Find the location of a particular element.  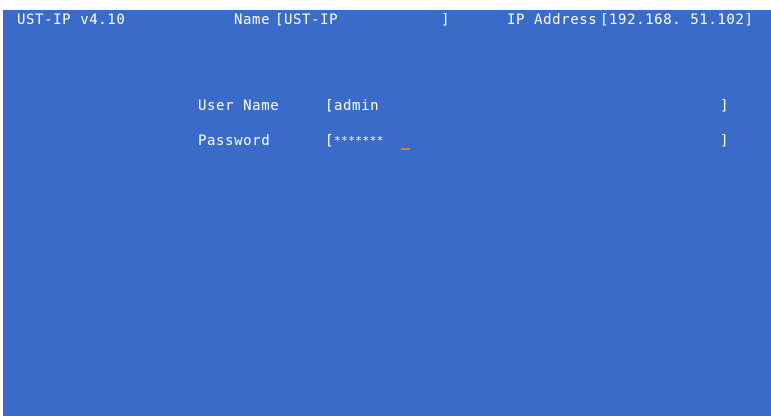

password-open-bracket: [ is located at coordinates (330, 141).